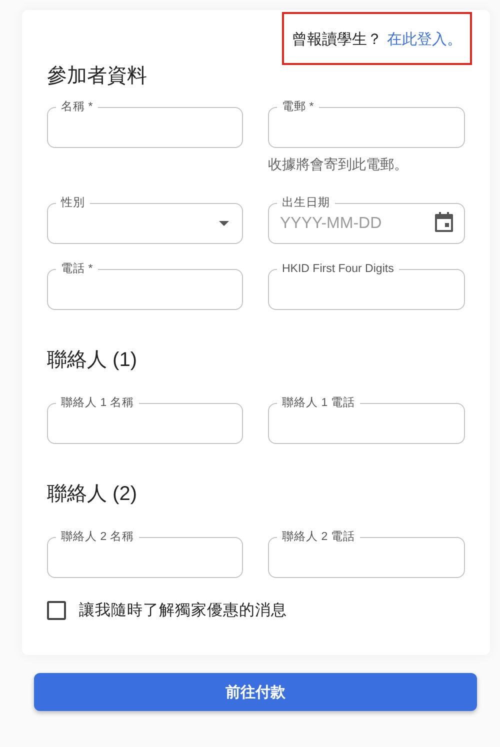  I want to click on payment-button: 前往付款, so click(255, 692).